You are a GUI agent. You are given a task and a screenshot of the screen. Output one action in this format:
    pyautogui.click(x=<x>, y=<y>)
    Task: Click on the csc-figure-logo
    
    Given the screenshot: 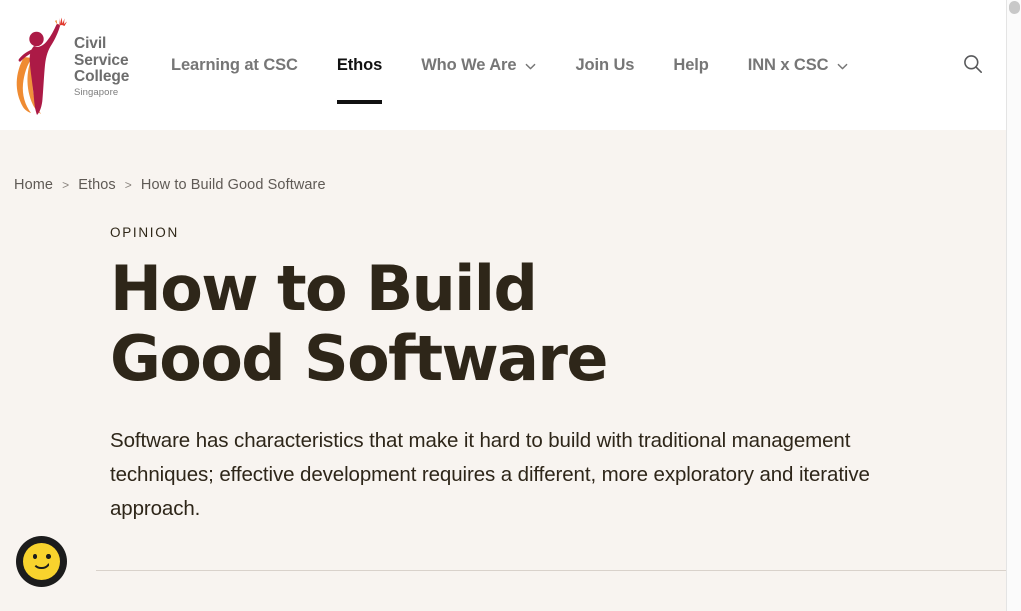 What is the action you would take?
    pyautogui.click(x=41, y=65)
    